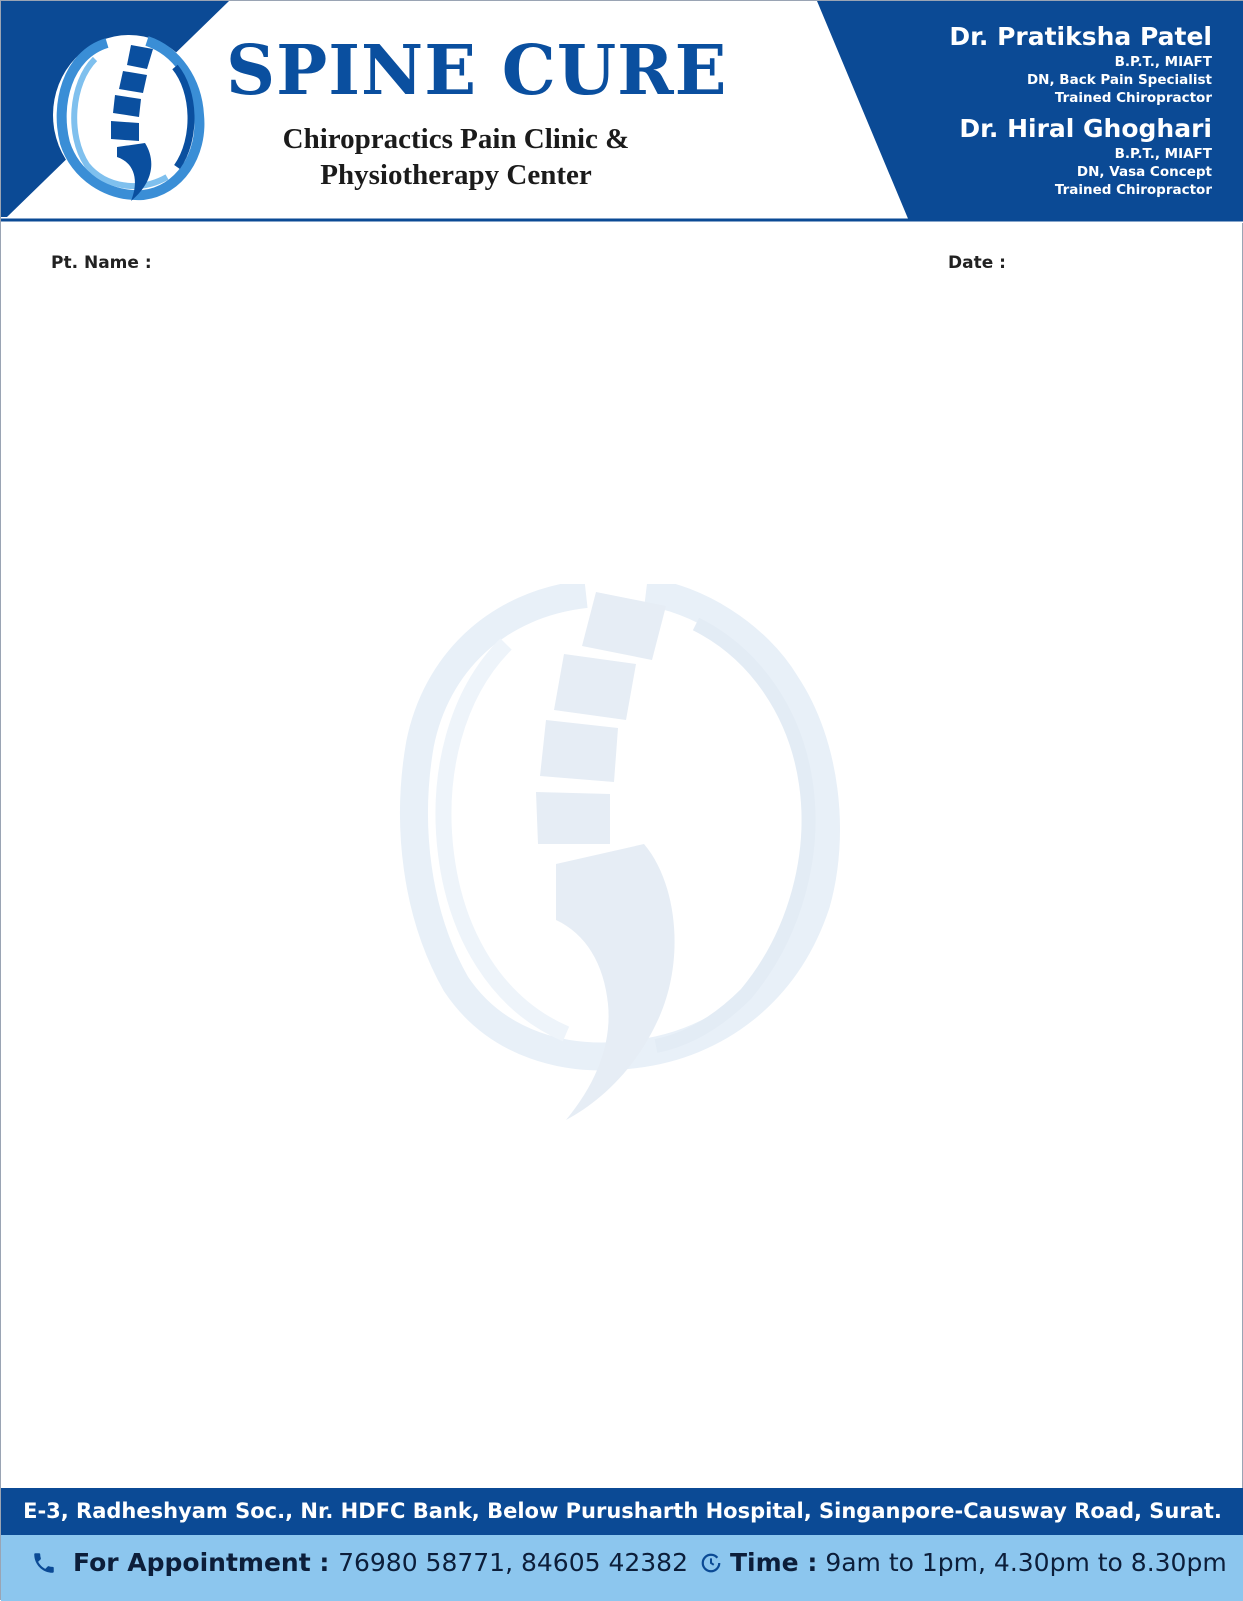  What do you see at coordinates (1144, 172) in the screenshot?
I see `doctor-specialty: DN, Vasa Concept` at bounding box center [1144, 172].